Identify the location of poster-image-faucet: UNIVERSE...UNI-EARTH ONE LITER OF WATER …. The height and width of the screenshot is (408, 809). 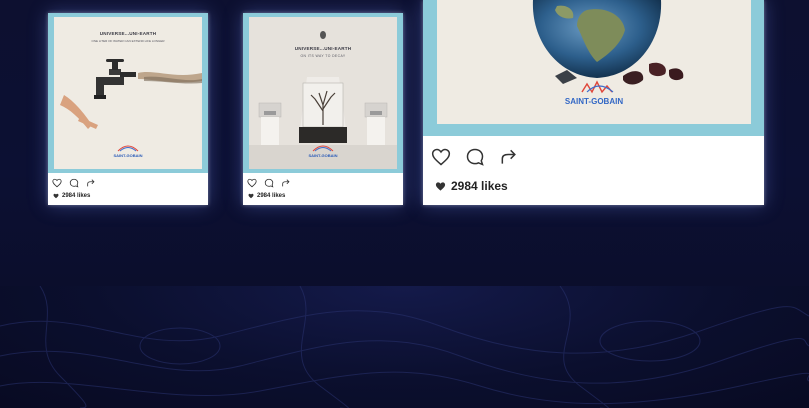
(128, 93).